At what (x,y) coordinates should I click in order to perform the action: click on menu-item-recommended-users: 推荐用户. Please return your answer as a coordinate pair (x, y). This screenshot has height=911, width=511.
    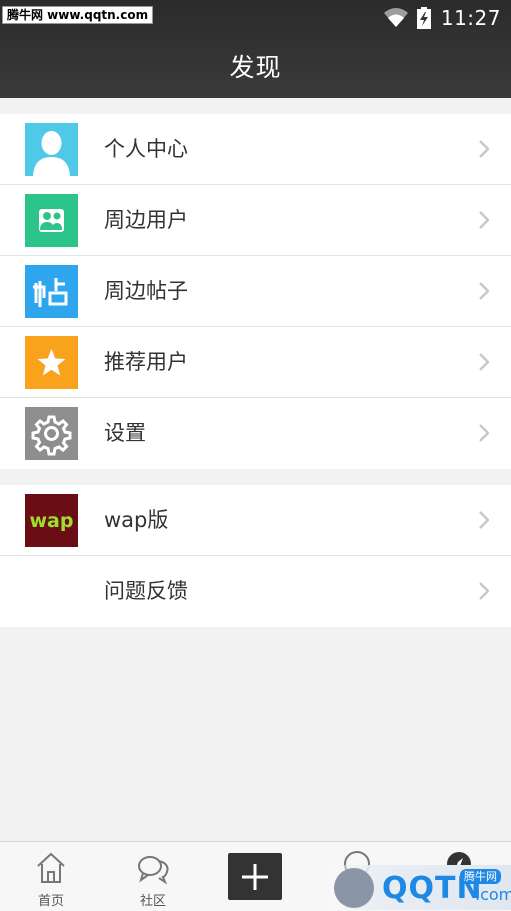
    Looking at the image, I should click on (255, 362).